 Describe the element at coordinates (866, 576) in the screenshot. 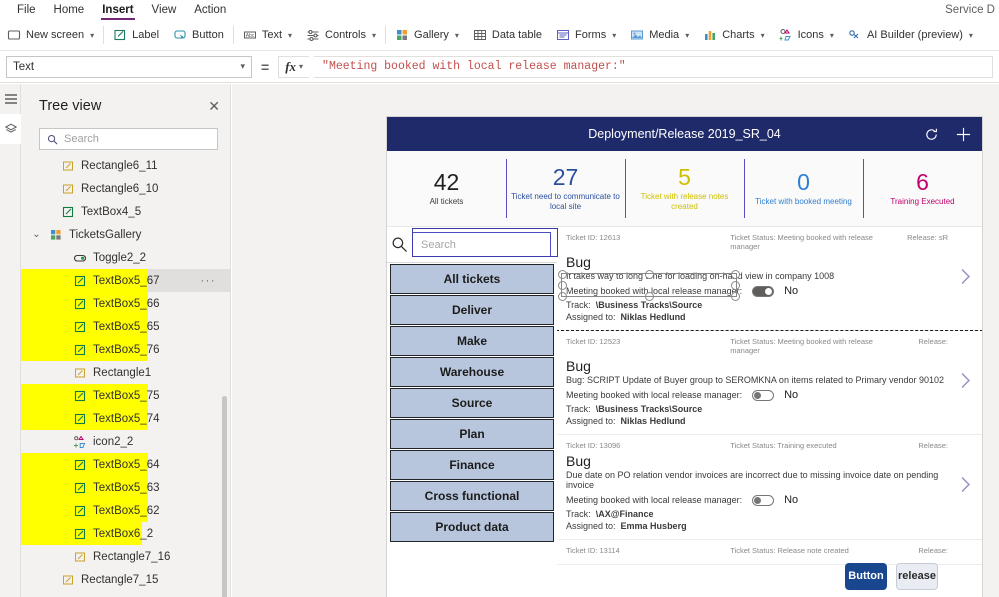

I see `floating-button-primary: Button` at that location.